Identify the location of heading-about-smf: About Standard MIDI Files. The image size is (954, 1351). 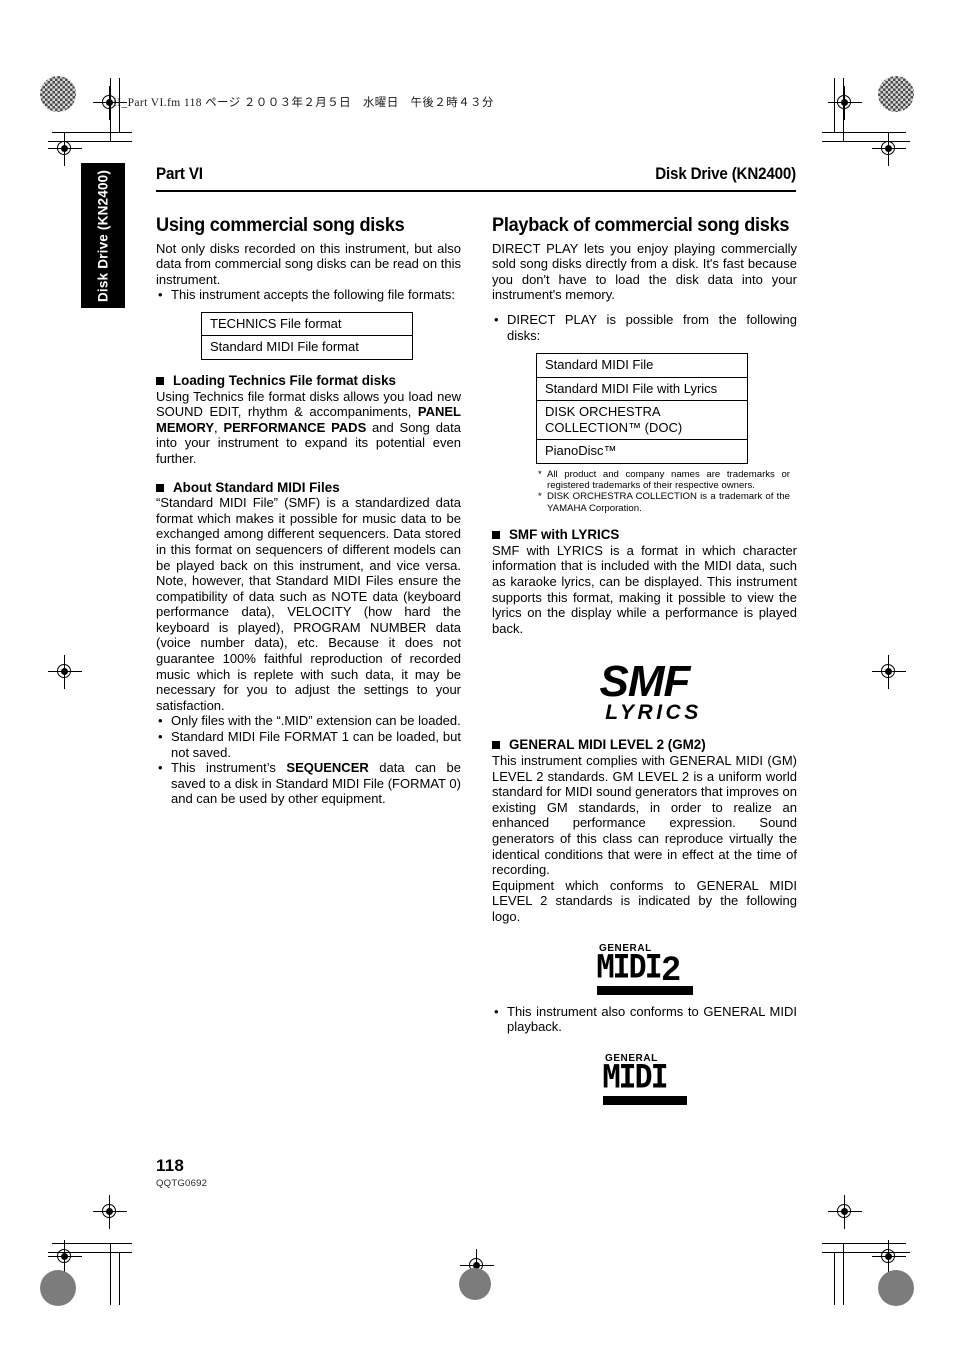
(308, 488).